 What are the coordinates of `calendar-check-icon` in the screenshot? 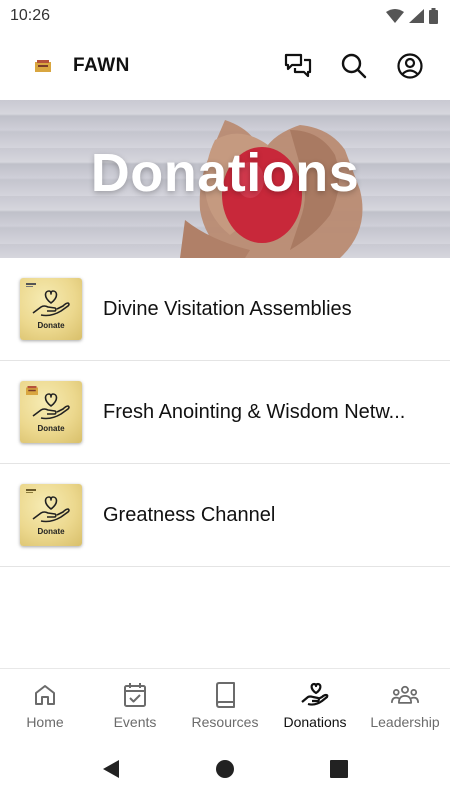 It's located at (135, 695).